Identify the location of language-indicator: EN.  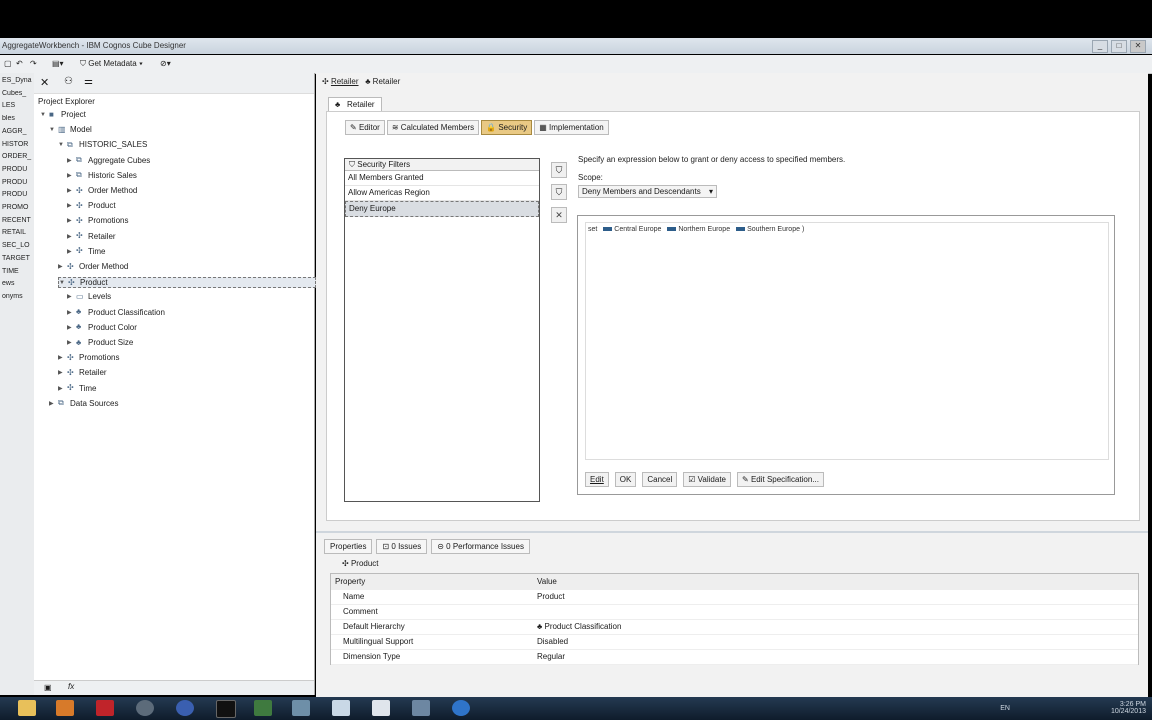
(1005, 708).